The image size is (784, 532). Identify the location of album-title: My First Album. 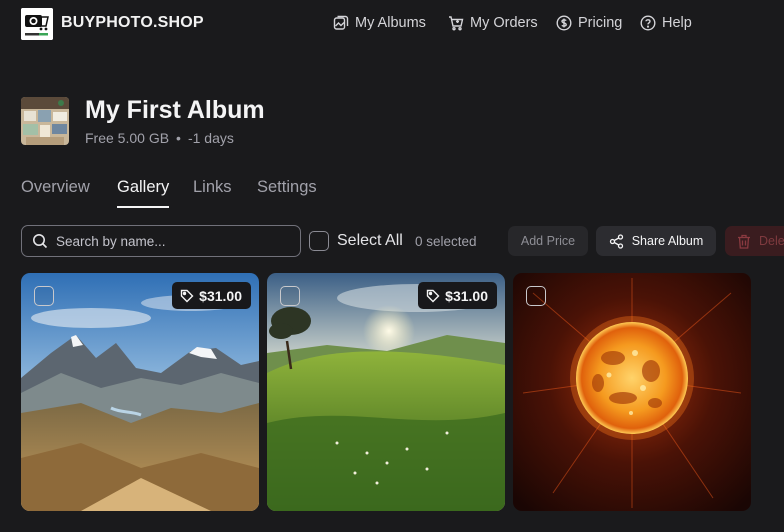
(175, 110).